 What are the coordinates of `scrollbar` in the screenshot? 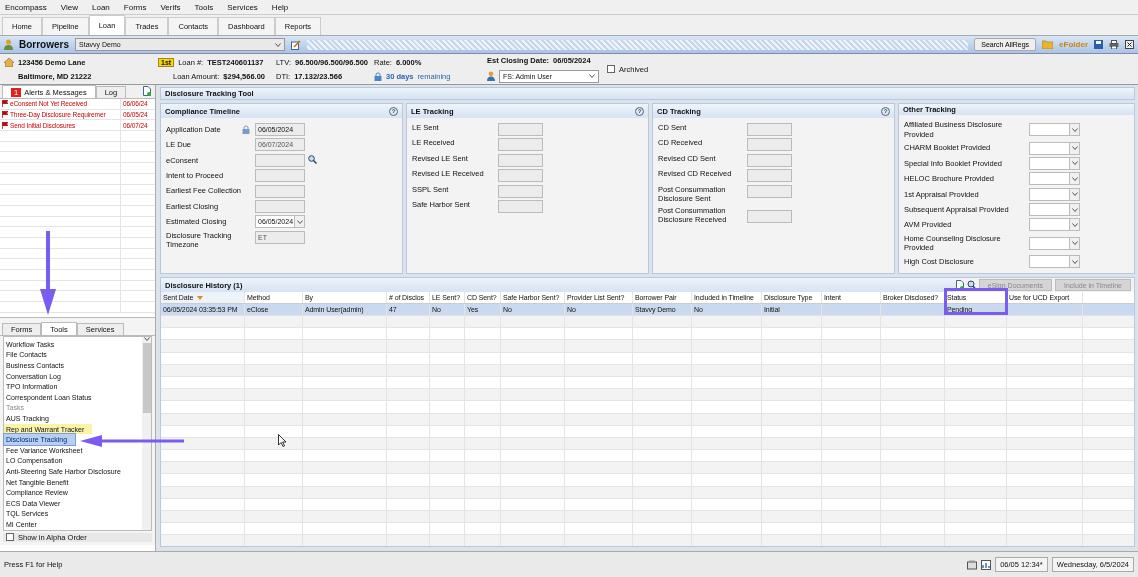 It's located at (146, 433).